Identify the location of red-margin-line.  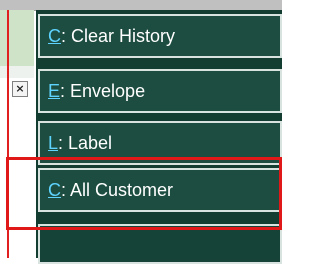
(8, 134).